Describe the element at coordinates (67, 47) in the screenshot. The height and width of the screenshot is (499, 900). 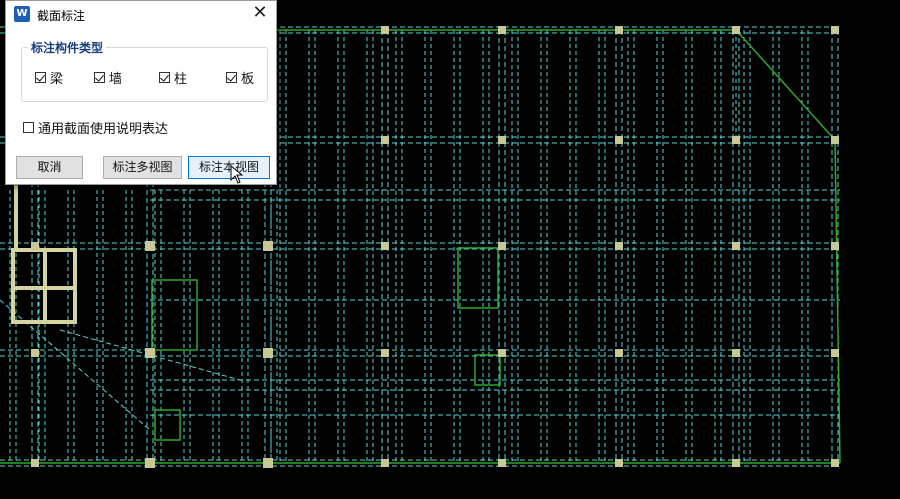
I see `group-label: 标注构件类型` at that location.